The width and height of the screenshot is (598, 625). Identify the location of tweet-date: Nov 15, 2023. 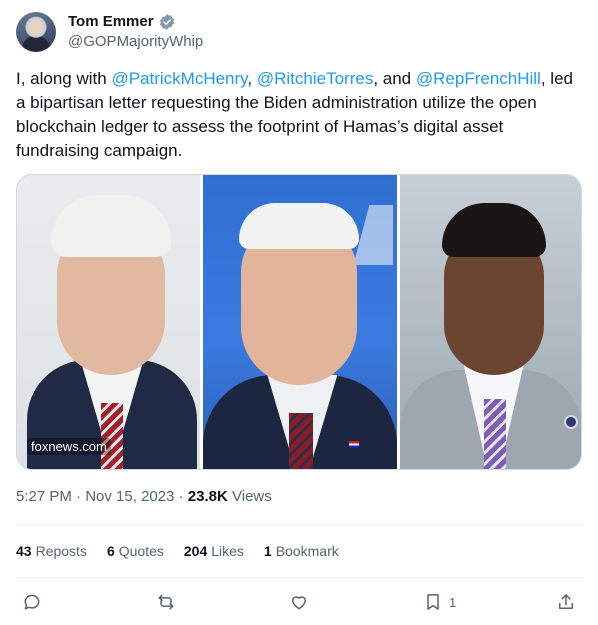
(129, 496).